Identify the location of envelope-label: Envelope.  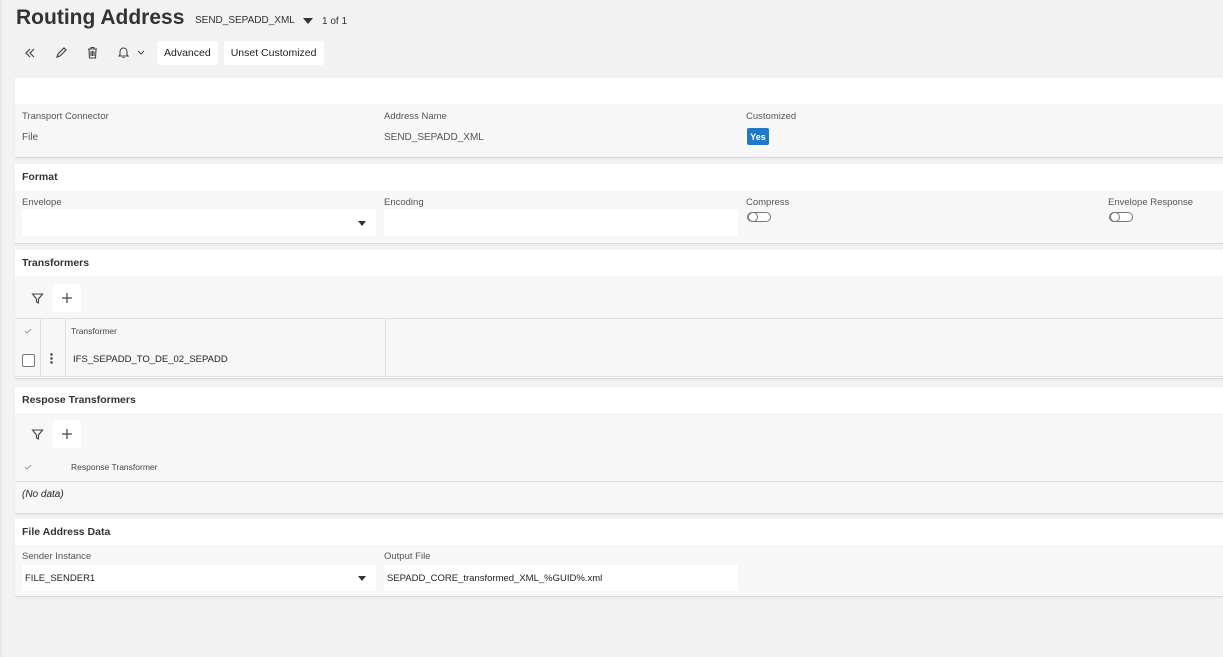
(42, 202).